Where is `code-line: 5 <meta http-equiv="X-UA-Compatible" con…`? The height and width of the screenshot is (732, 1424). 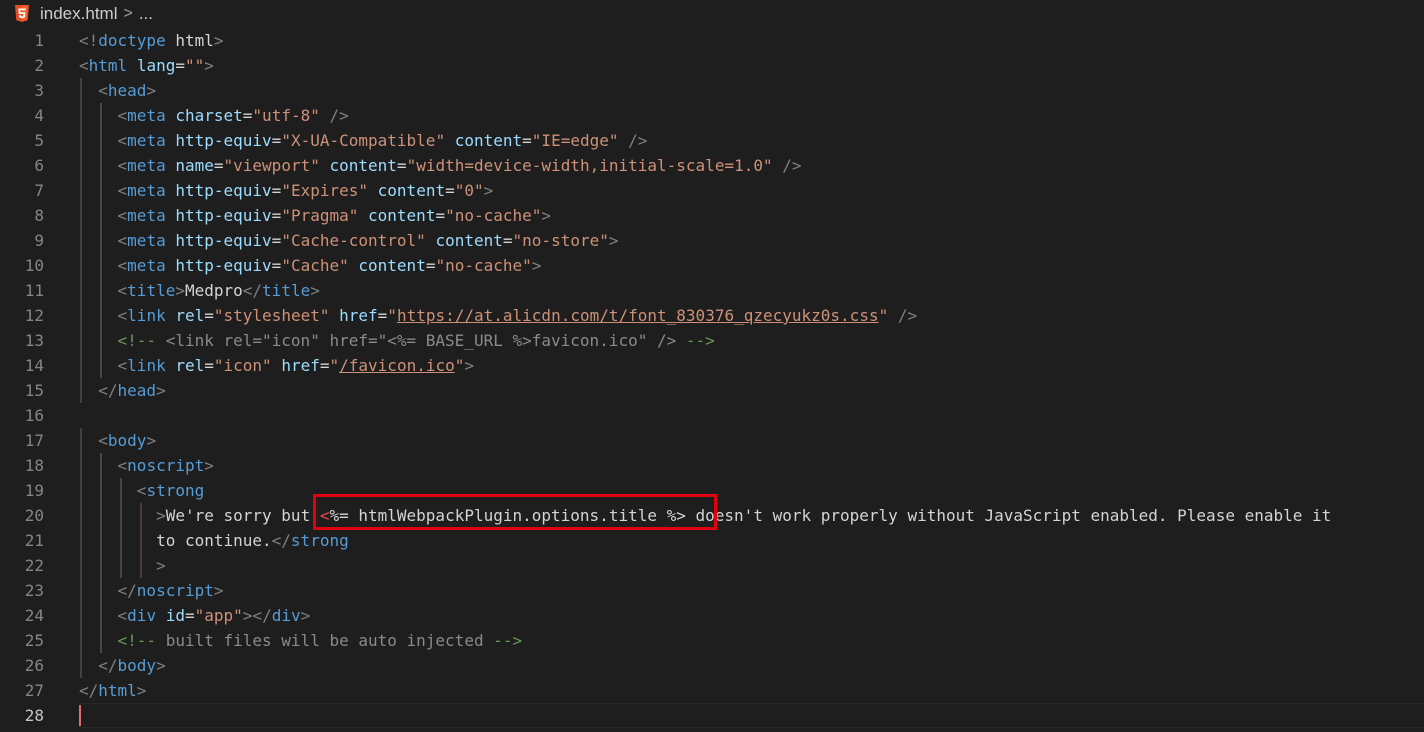
code-line: 5 <meta http-equiv="X-UA-Compatible" con… is located at coordinates (712, 140).